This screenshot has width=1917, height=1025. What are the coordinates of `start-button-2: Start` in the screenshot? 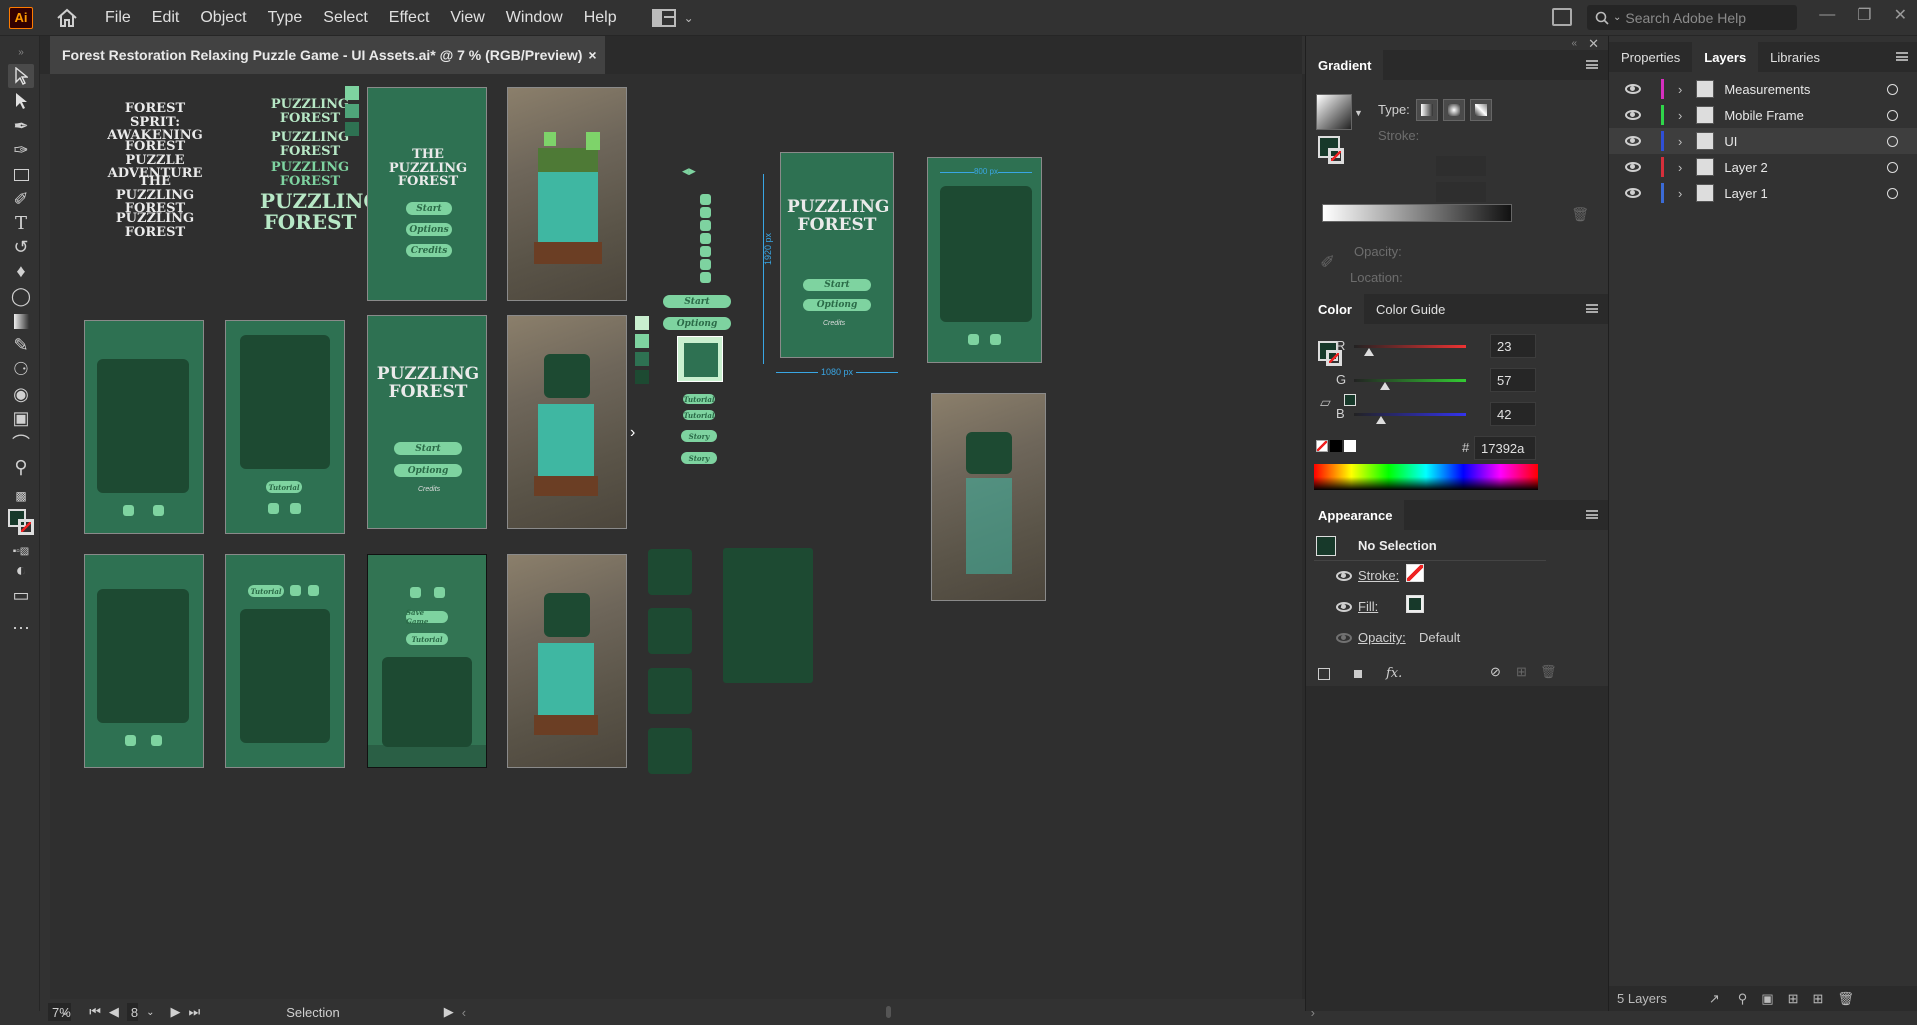 It's located at (428, 448).